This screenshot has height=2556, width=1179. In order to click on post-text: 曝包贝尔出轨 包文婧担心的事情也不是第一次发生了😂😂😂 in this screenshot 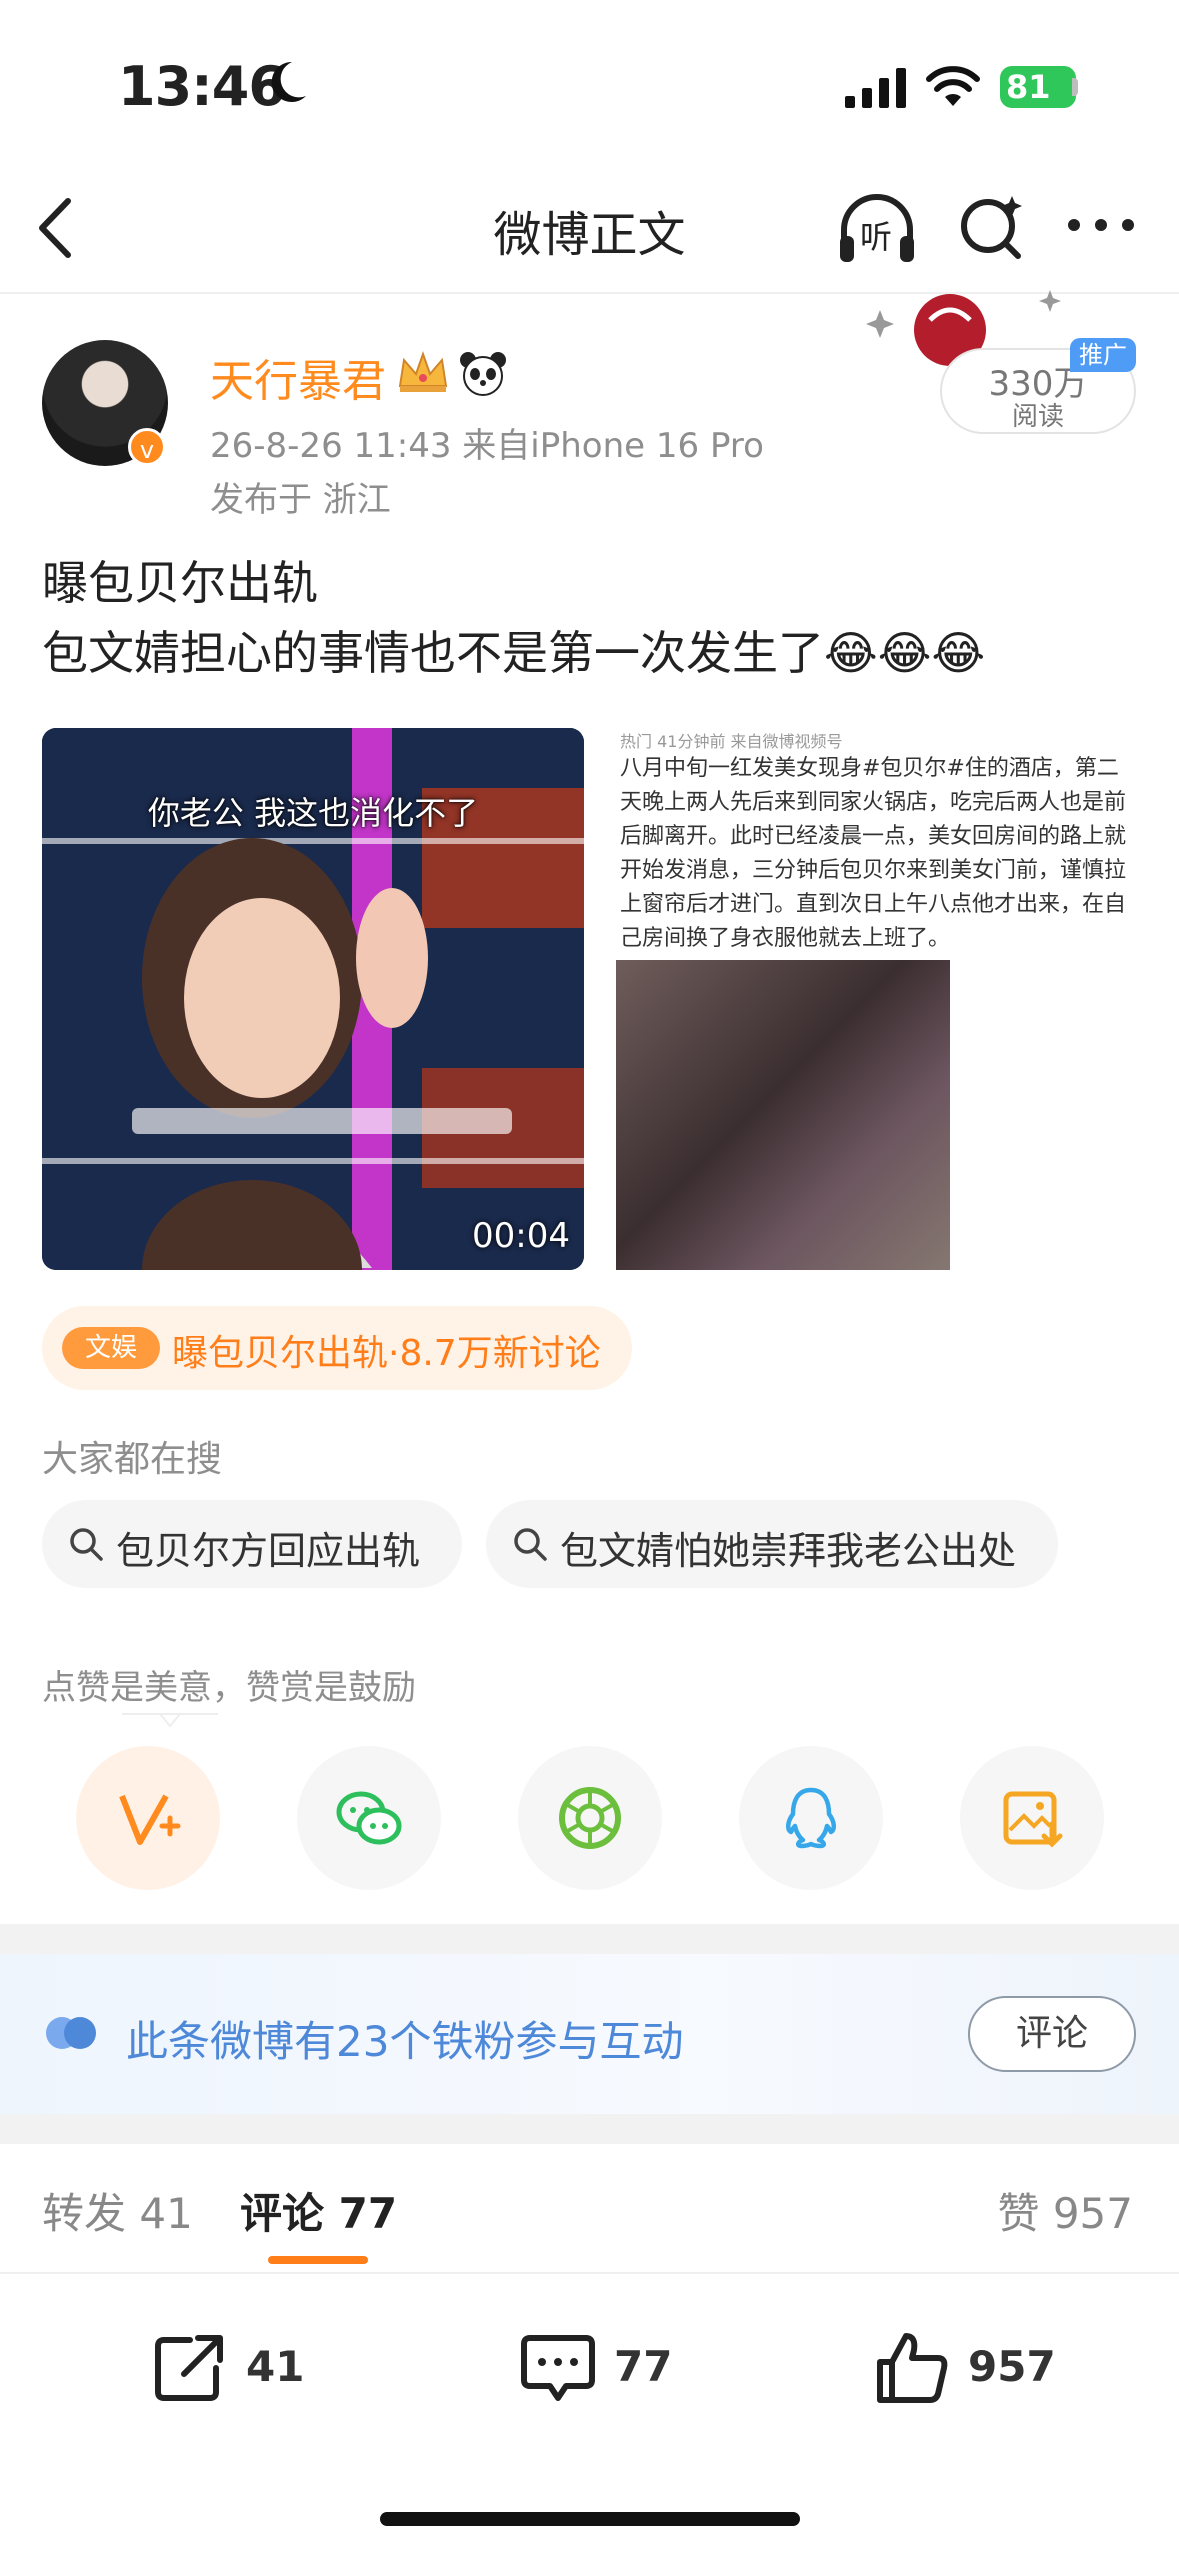, I will do `click(514, 618)`.